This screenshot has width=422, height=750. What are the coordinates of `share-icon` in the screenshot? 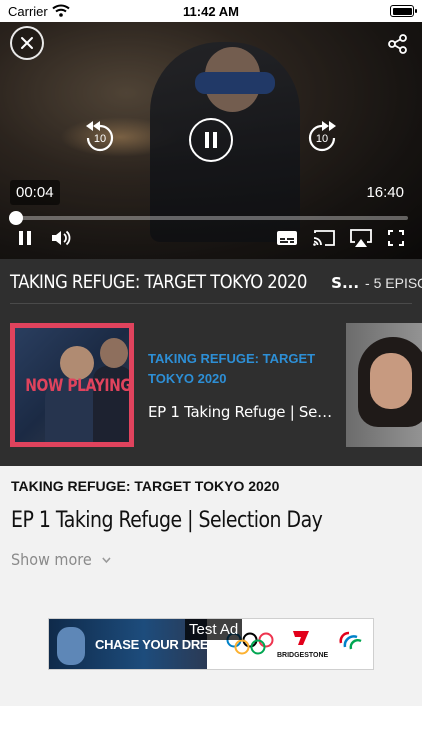 It's located at (397, 44).